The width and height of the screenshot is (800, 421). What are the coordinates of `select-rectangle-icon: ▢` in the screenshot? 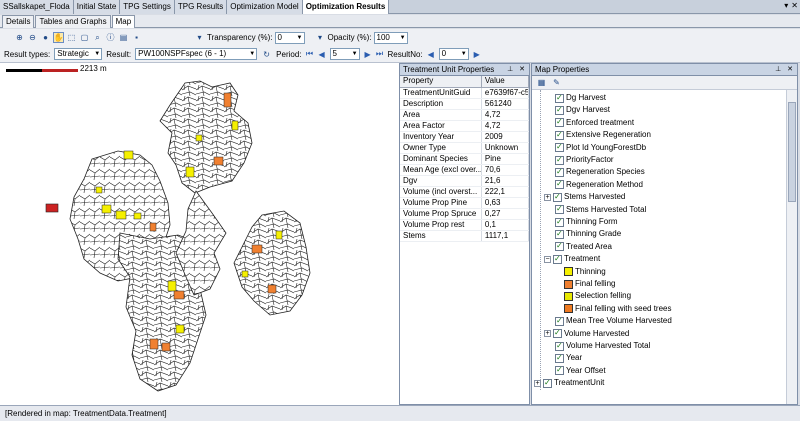 It's located at (84, 37).